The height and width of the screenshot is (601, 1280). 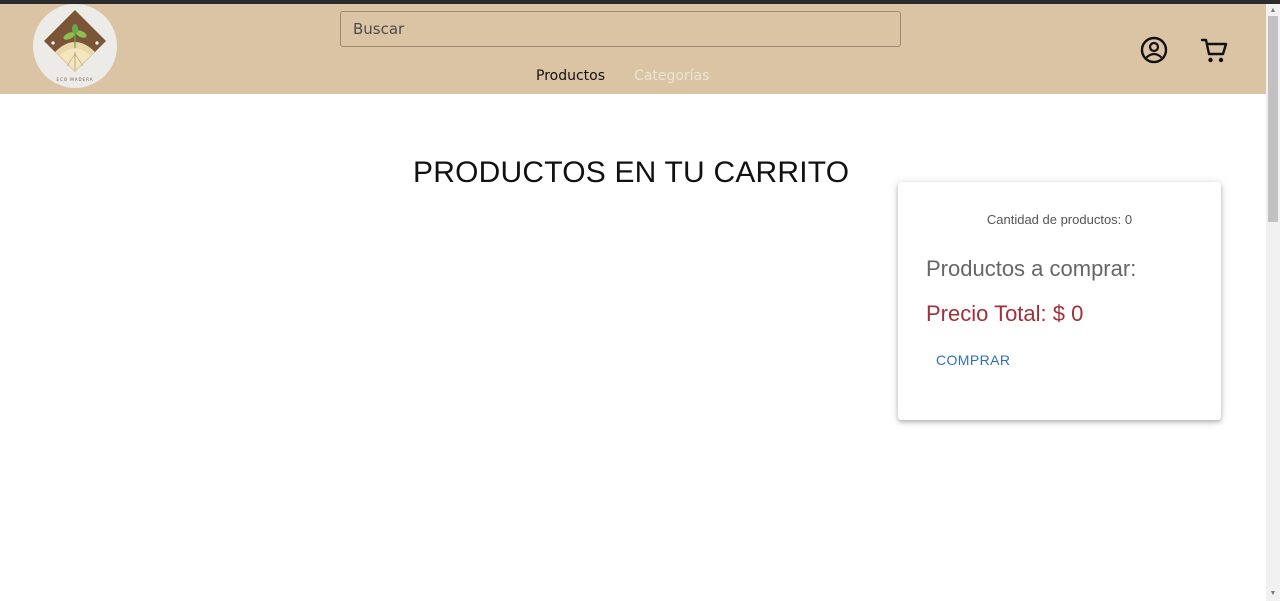 What do you see at coordinates (1273, 302) in the screenshot?
I see `page-scrollbar: ▲ ▼` at bounding box center [1273, 302].